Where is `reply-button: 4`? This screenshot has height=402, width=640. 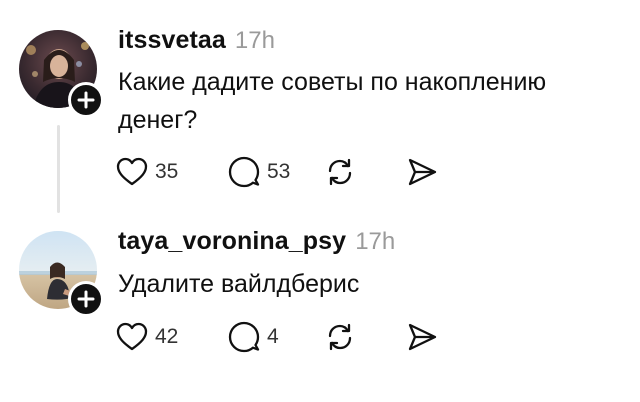 reply-button: 4 is located at coordinates (276, 337).